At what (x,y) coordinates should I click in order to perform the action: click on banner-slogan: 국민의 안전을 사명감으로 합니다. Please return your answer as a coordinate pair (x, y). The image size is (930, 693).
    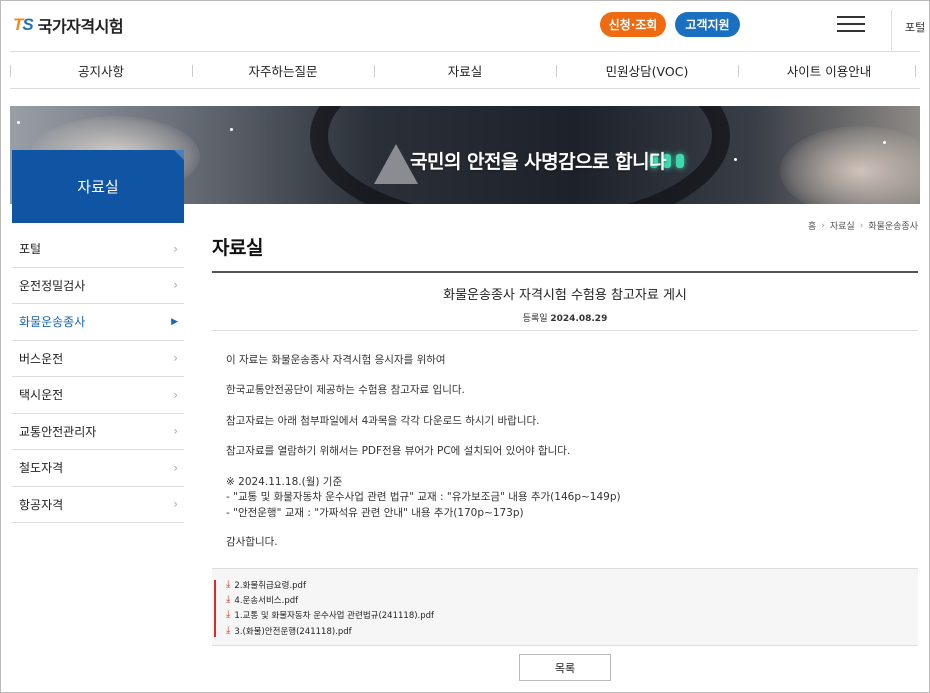
    Looking at the image, I should click on (538, 162).